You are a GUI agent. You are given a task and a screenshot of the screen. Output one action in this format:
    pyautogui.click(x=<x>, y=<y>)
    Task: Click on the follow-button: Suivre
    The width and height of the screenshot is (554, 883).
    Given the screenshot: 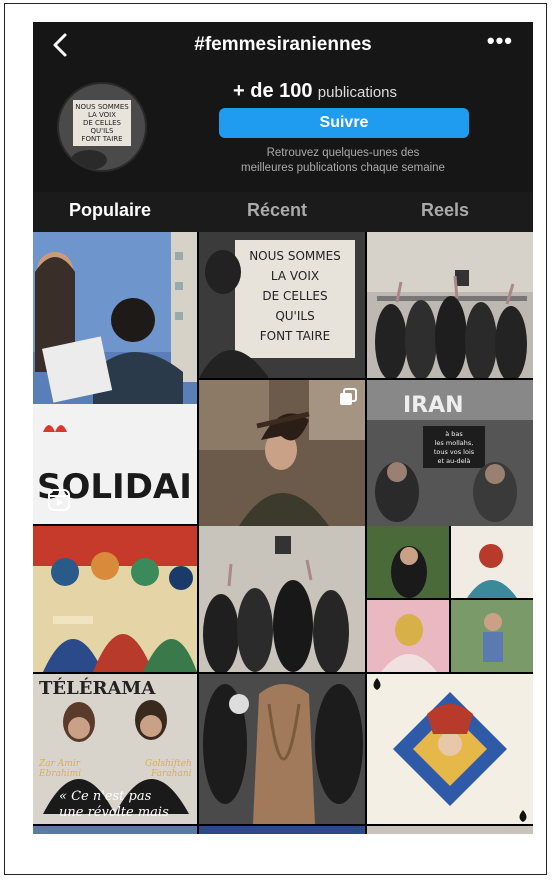 What is the action you would take?
    pyautogui.click(x=344, y=123)
    